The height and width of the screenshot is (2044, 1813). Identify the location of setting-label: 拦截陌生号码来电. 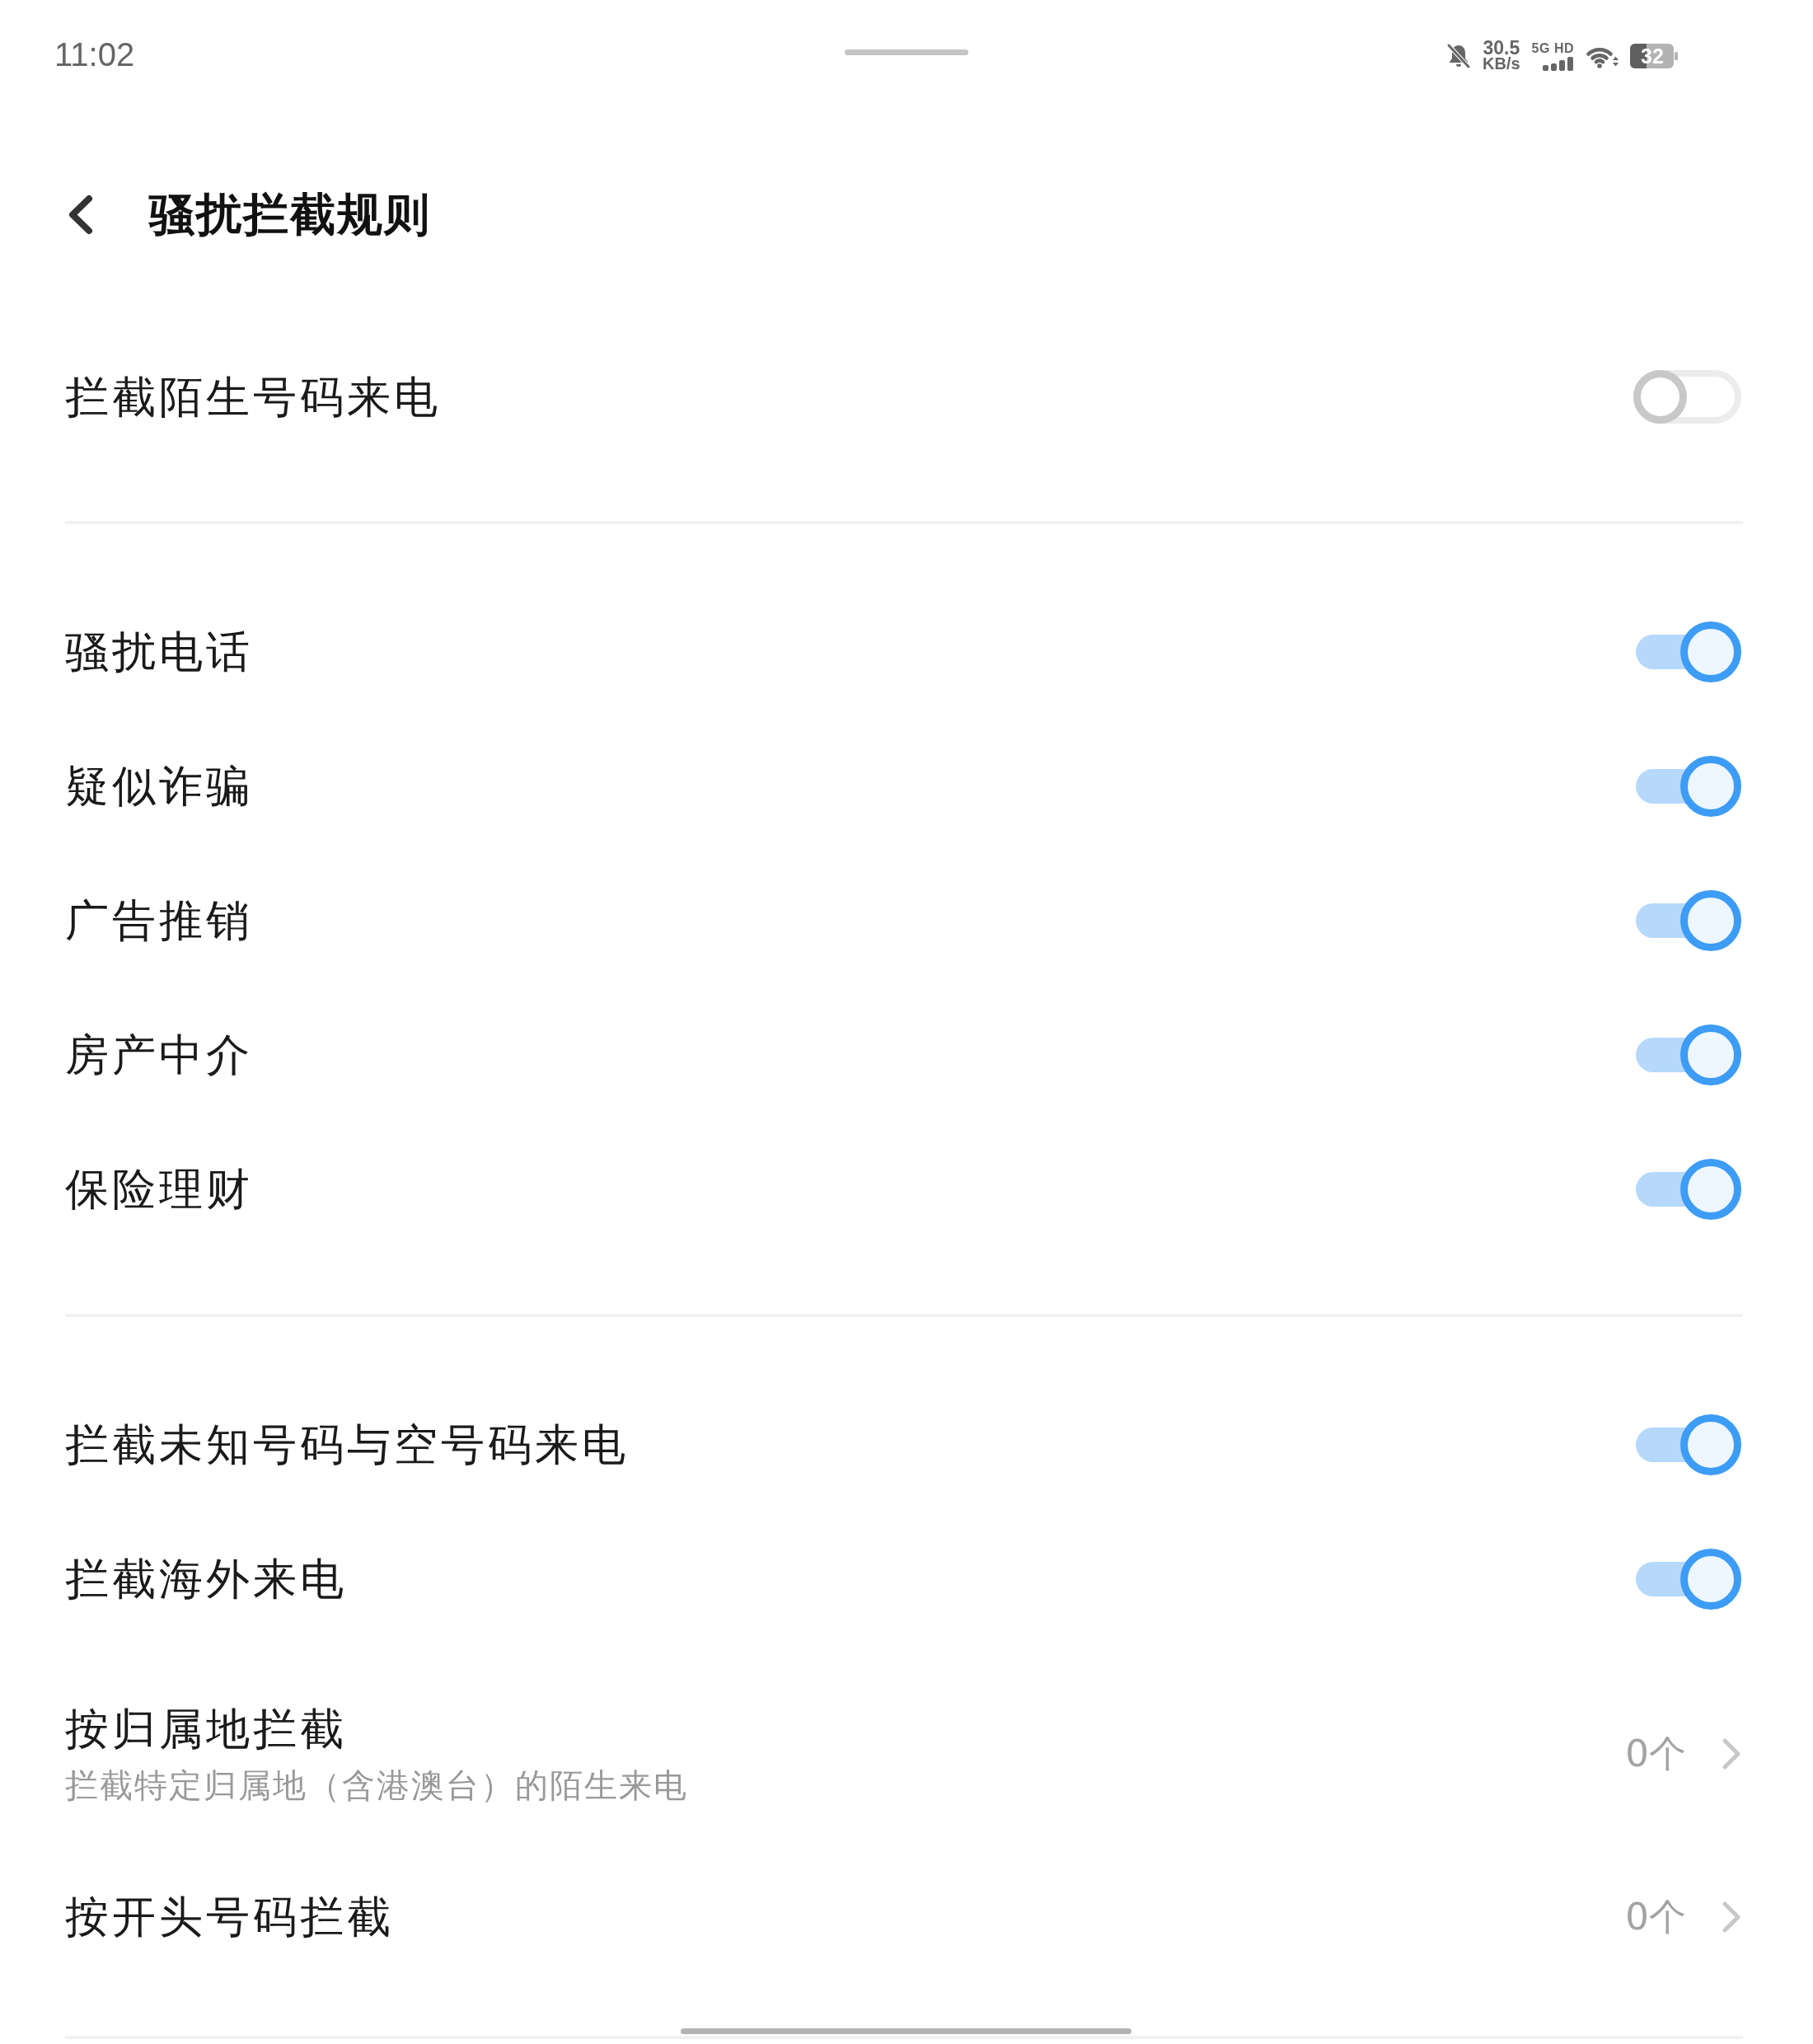
(253, 397).